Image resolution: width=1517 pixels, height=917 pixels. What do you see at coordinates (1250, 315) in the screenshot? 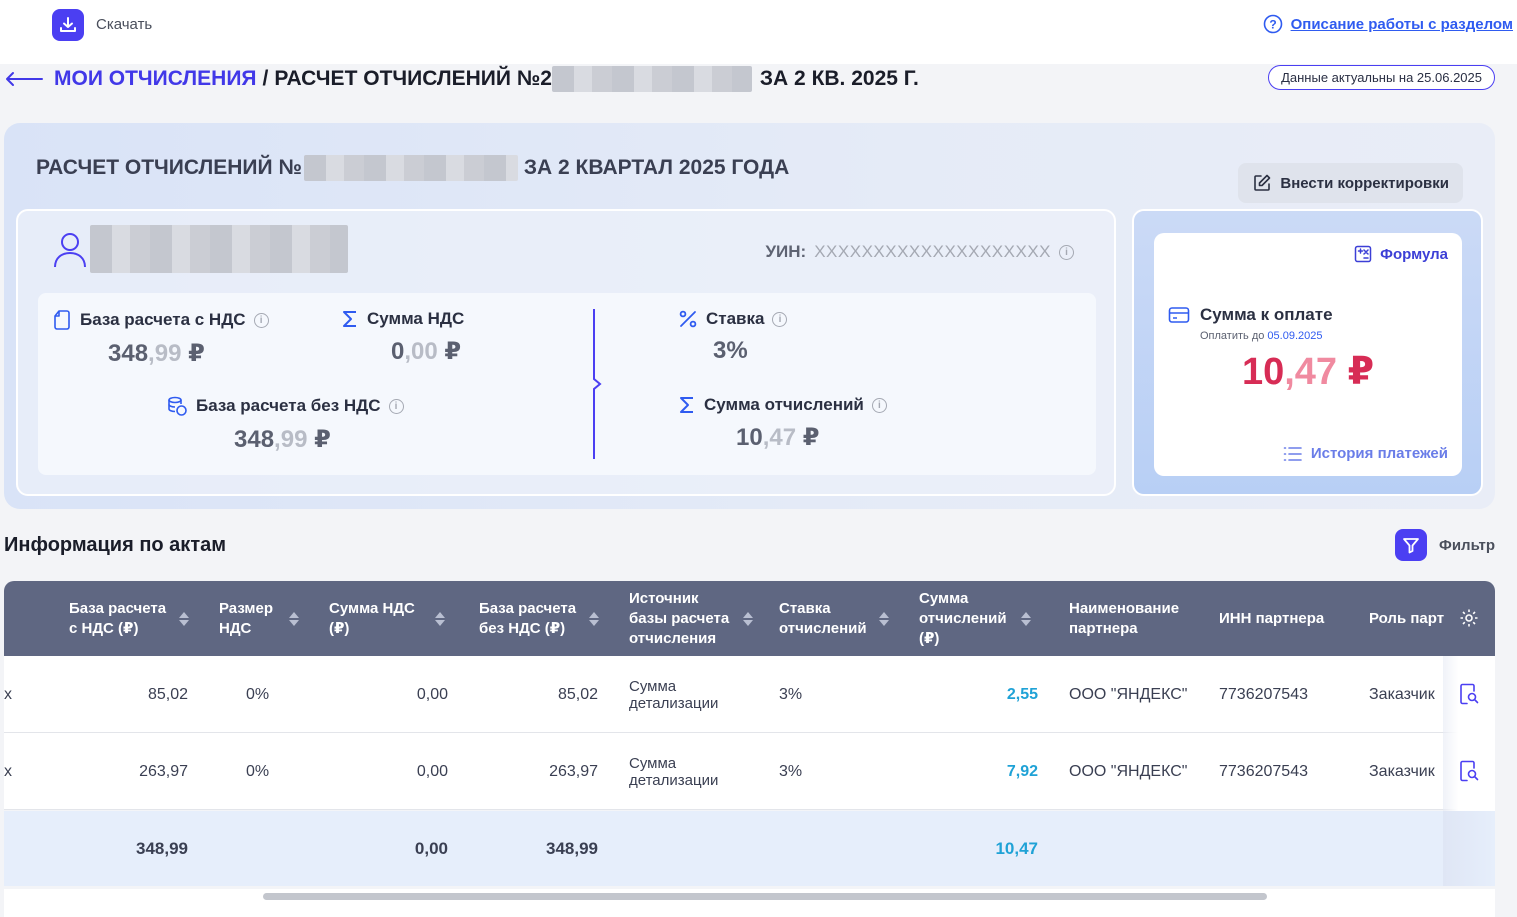
I see `payment-label-row: Сумма к оплате` at bounding box center [1250, 315].